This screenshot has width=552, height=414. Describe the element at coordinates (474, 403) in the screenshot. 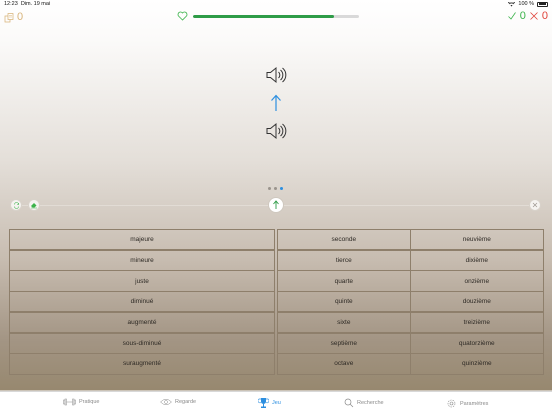

I see `tab-parametres-label: Paramètres` at that location.